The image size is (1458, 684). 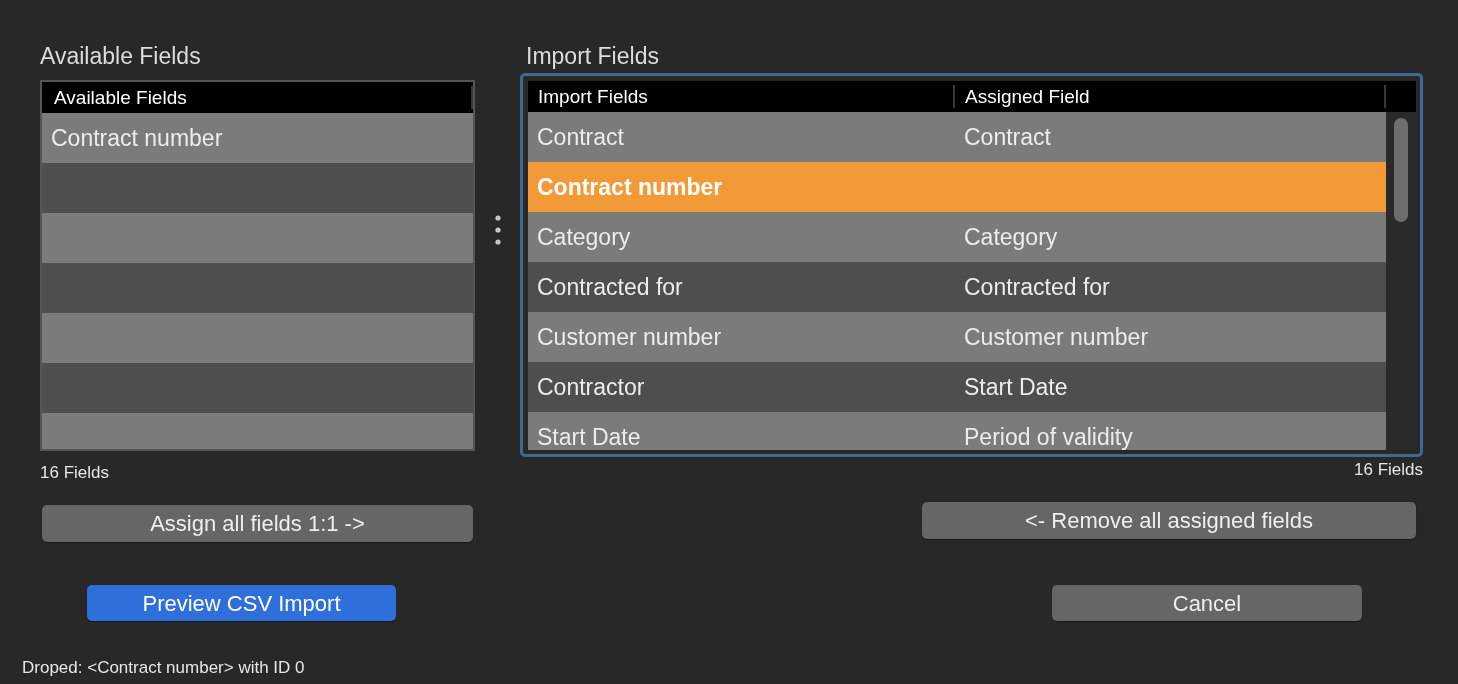 I want to click on table-row: Customer number Customer number, so click(x=957, y=337).